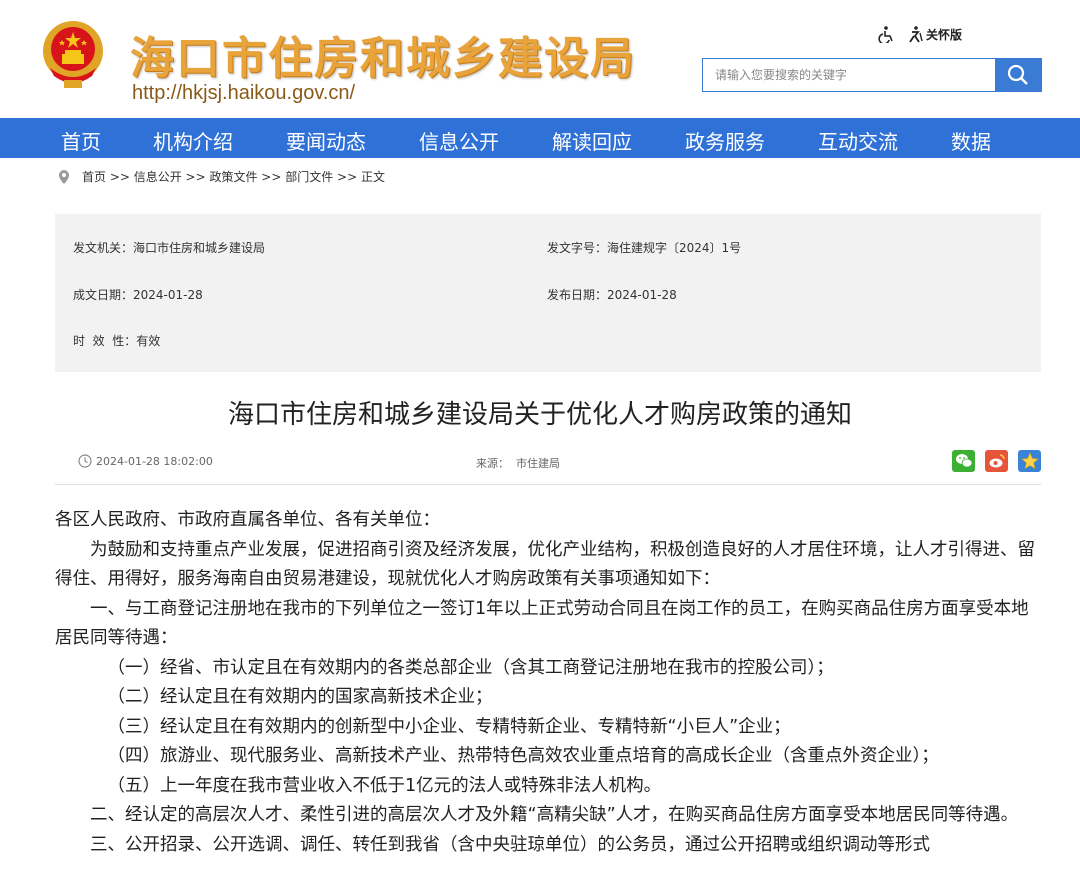 The height and width of the screenshot is (887, 1080). I want to click on article-datetime-text: 2024-01-28 18:02:00, so click(154, 461).